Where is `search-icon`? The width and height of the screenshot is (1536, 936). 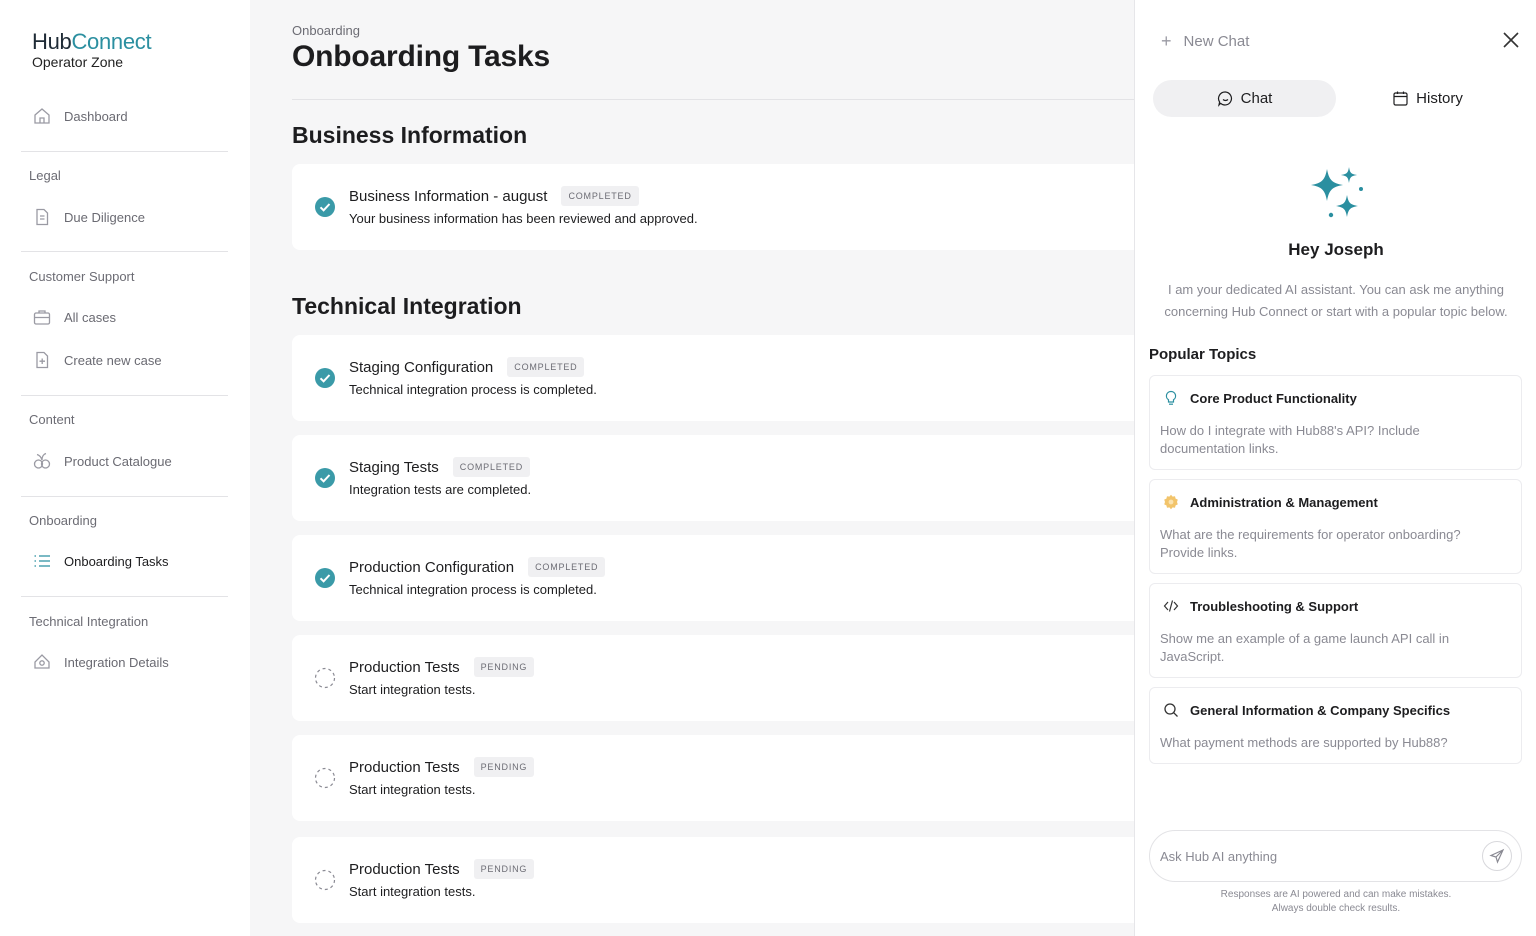 search-icon is located at coordinates (1171, 710).